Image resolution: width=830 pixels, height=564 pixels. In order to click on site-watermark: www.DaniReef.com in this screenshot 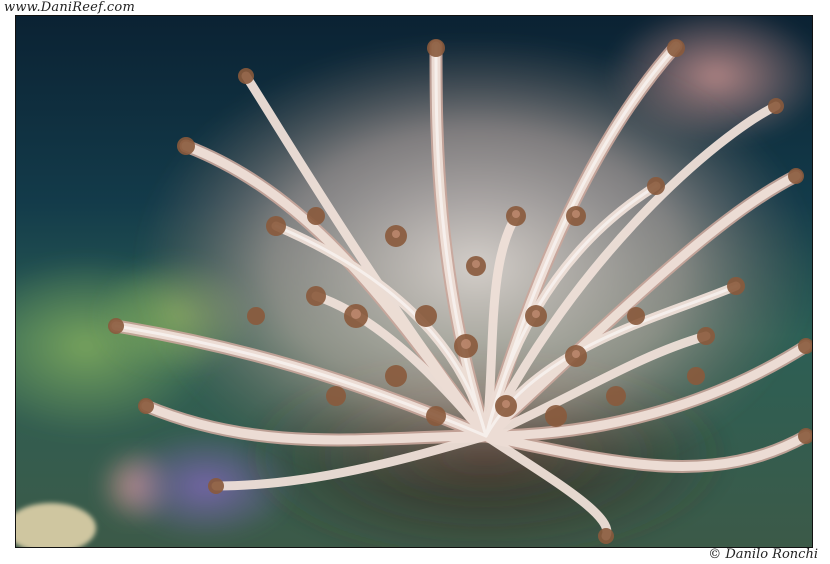, I will do `click(69, 7)`.